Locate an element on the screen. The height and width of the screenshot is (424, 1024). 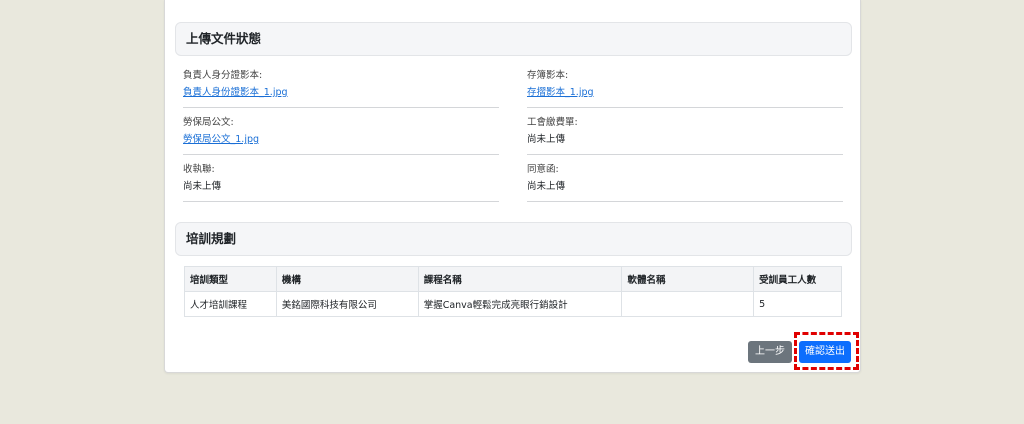
field-label: 勞保局公文: is located at coordinates (208, 122).